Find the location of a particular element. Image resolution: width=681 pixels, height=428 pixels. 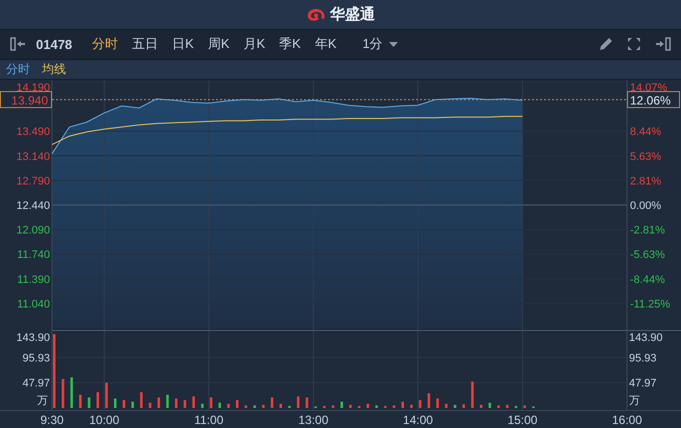

time-axis-label: 9:30 is located at coordinates (52, 420).